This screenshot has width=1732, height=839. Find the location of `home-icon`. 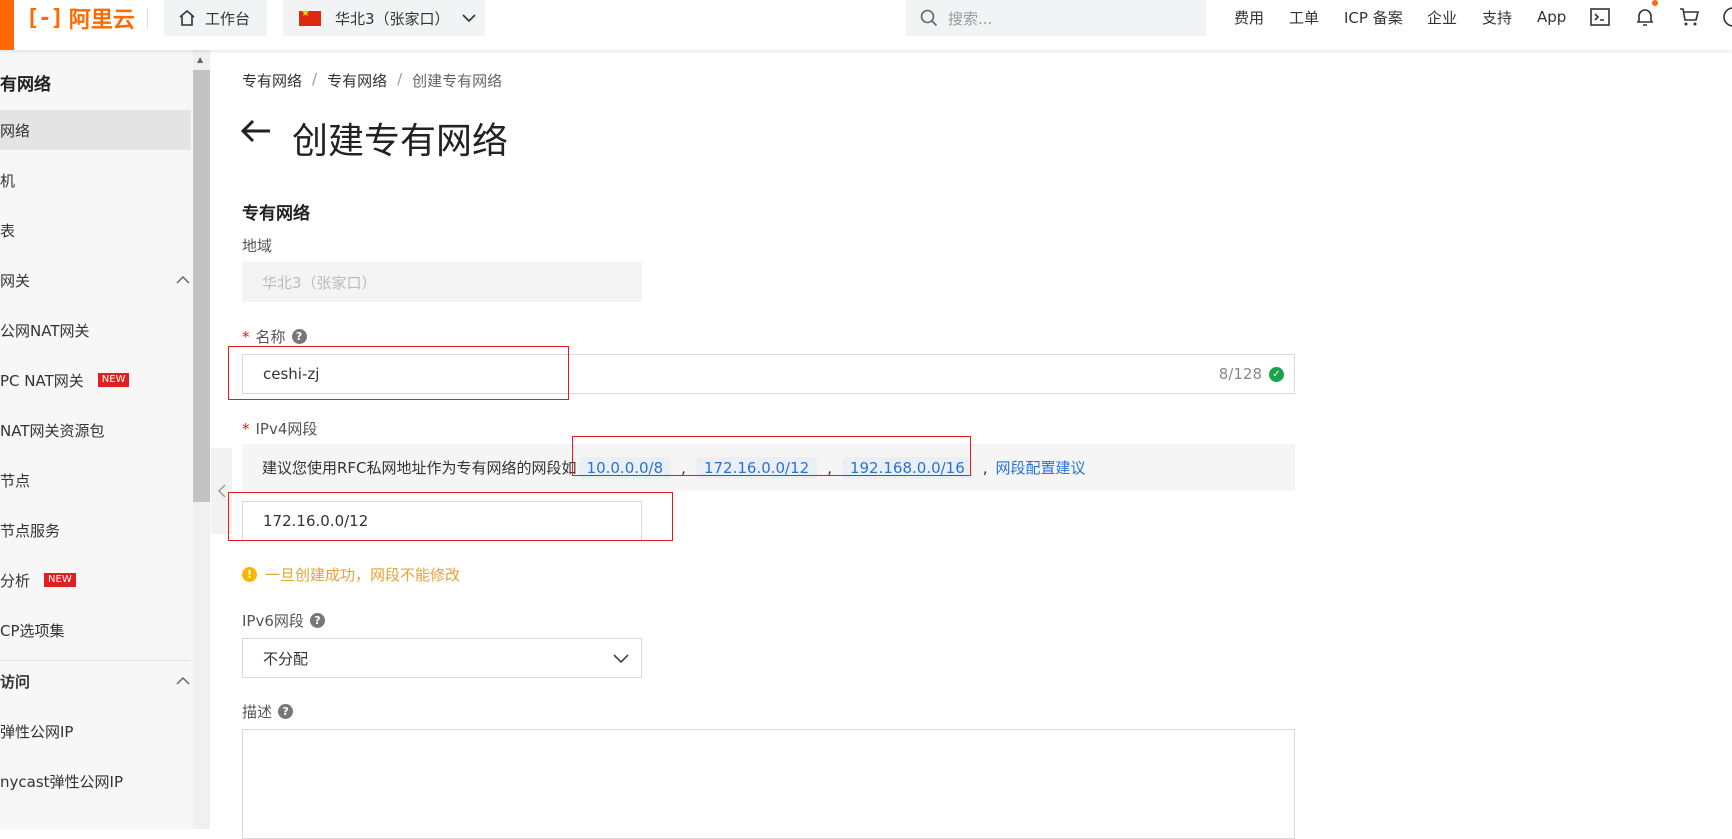

home-icon is located at coordinates (187, 17).